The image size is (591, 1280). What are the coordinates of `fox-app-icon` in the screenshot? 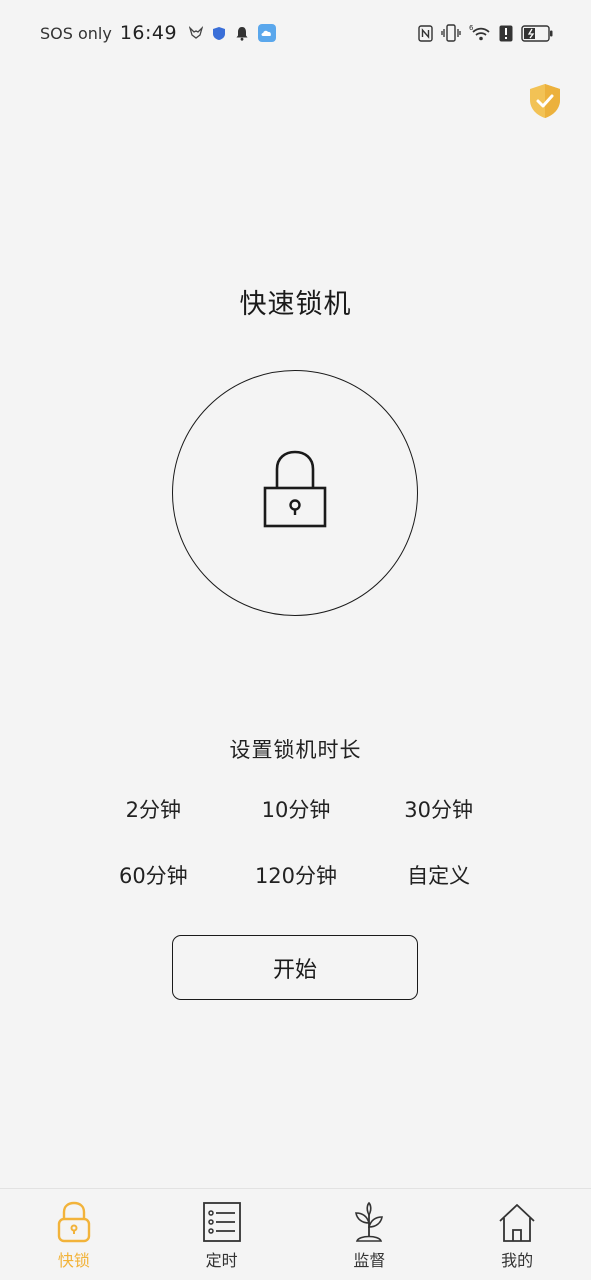 It's located at (196, 33).